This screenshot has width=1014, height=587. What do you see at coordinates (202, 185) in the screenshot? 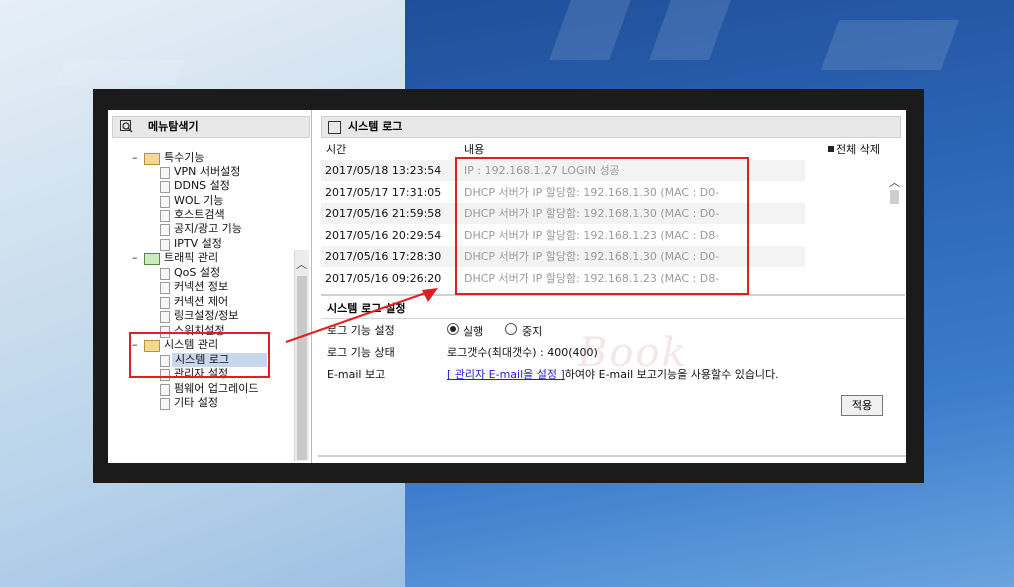
I see `tree-item-label: DDNS 설정` at bounding box center [202, 185].